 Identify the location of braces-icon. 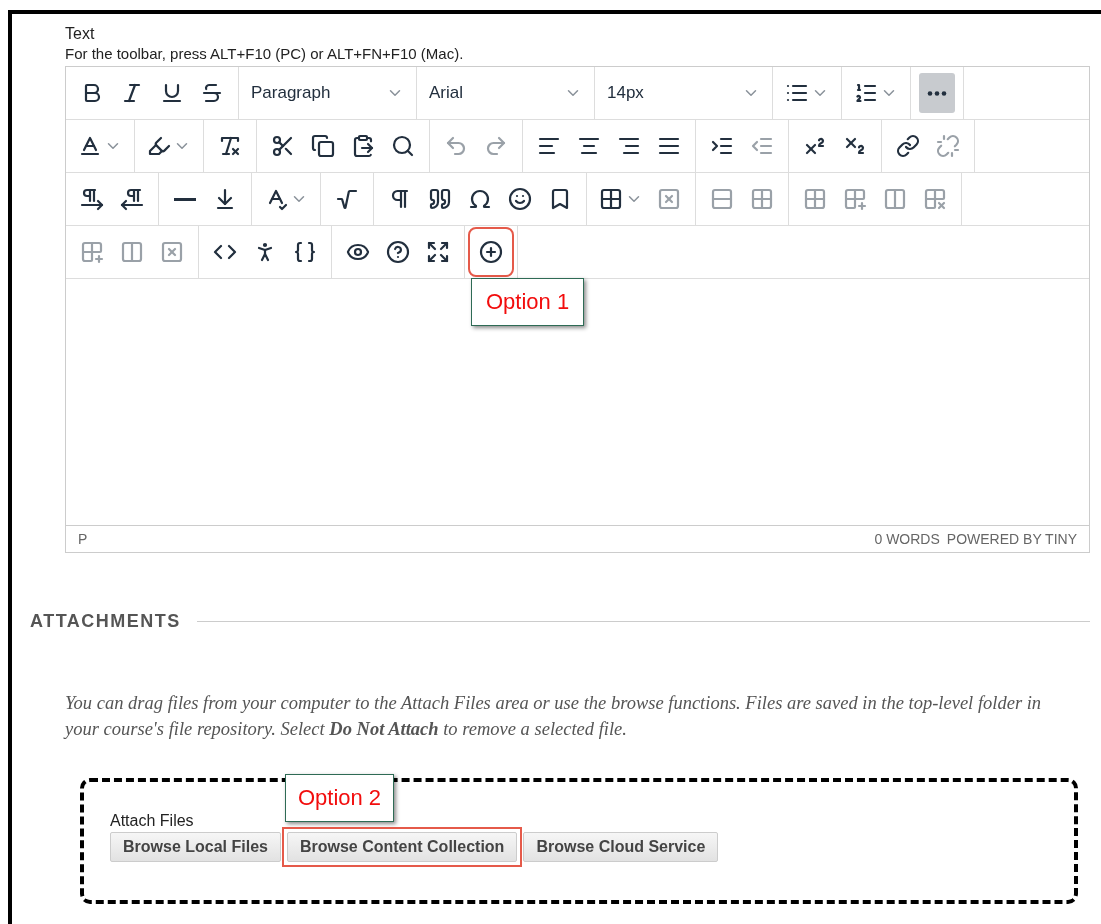
(305, 252).